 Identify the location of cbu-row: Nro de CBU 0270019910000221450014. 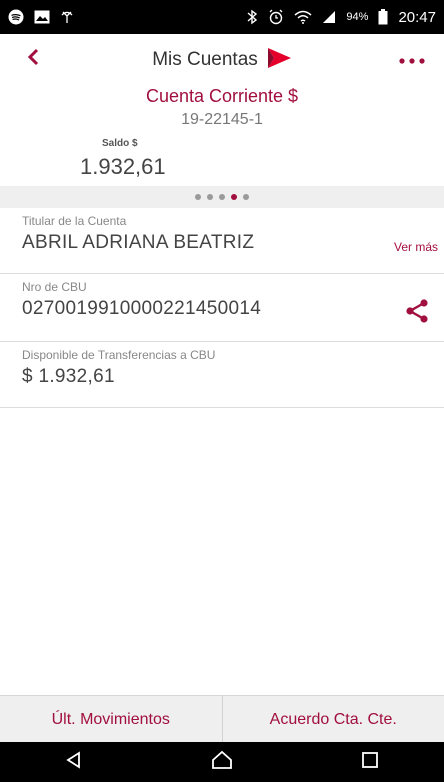
(222, 308).